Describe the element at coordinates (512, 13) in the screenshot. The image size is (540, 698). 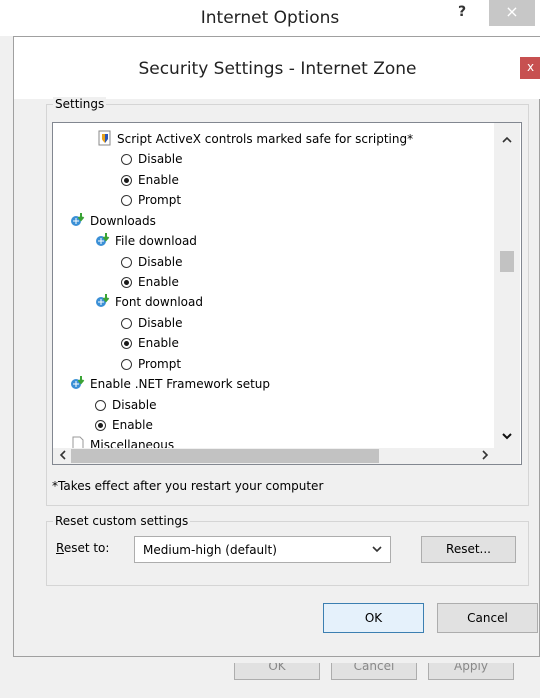
I see `outer-close-button: ×` at that location.